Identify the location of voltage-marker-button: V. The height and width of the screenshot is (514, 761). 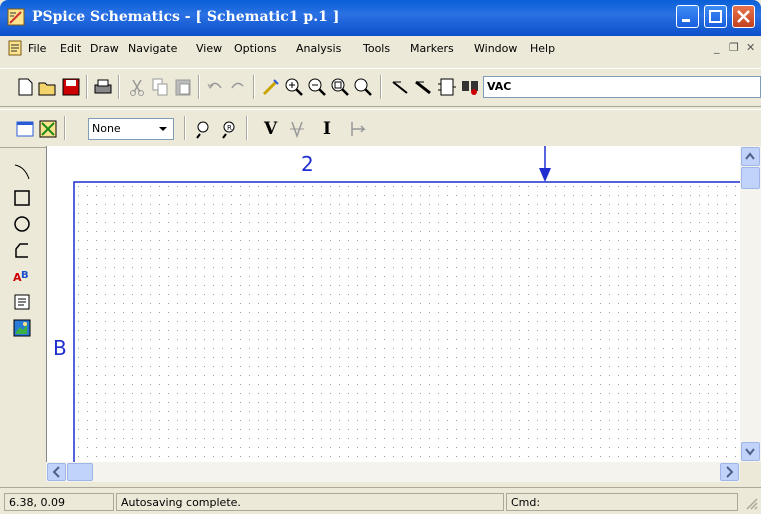
(270, 129).